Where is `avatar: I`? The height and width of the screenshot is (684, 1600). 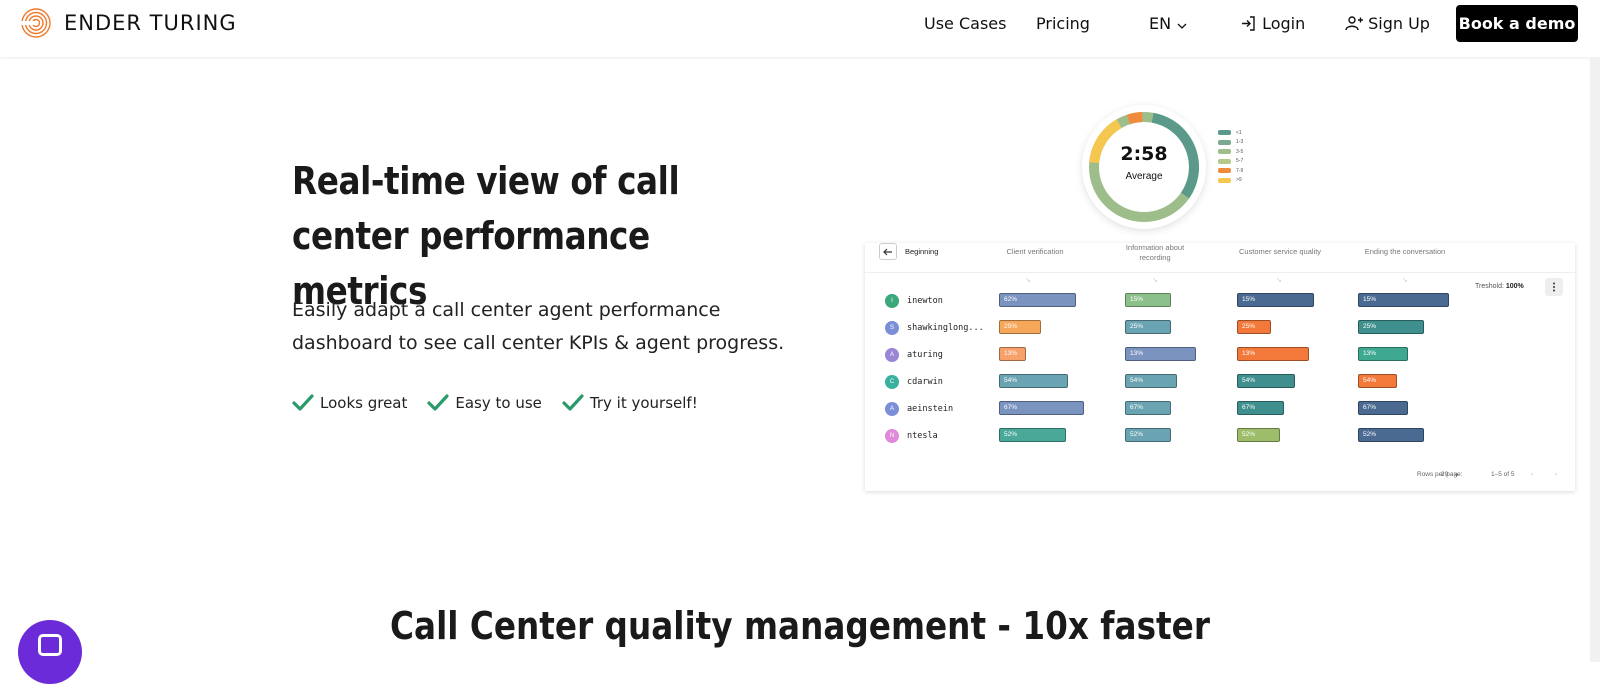
avatar: I is located at coordinates (892, 301).